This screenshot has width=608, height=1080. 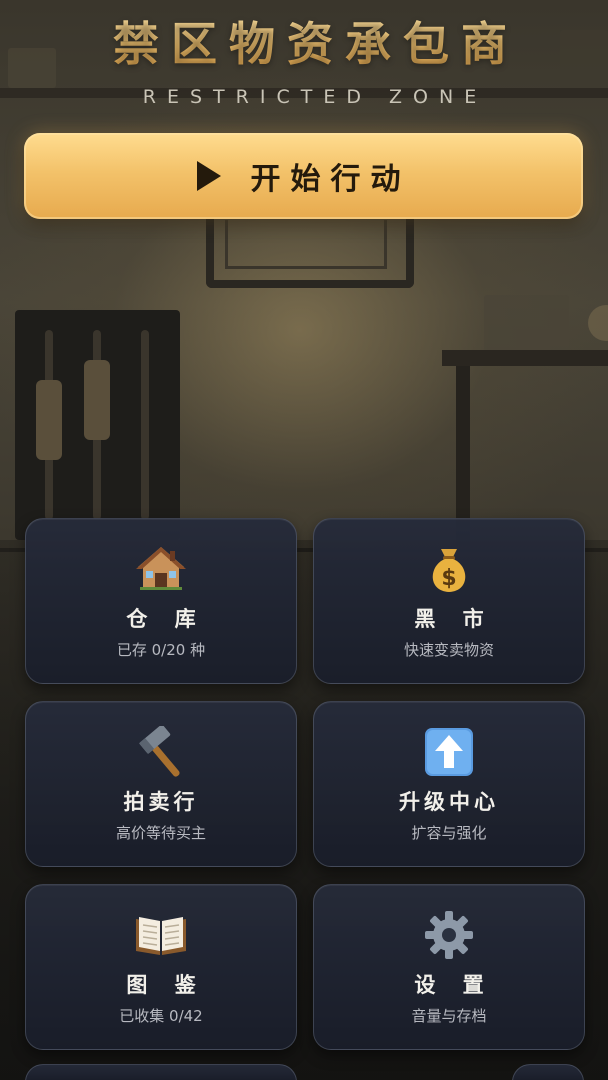 I want to click on menu-card-subtitle: 已存 0/20 种, so click(x=161, y=650).